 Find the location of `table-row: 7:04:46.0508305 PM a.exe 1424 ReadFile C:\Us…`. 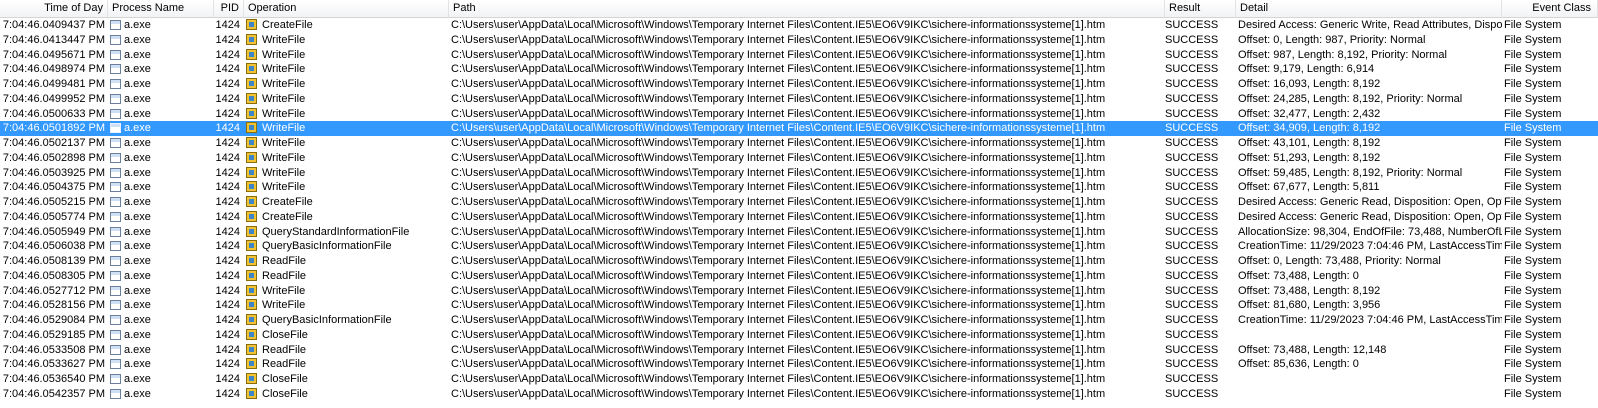

table-row: 7:04:46.0508305 PM a.exe 1424 ReadFile C:\Us… is located at coordinates (799, 276).